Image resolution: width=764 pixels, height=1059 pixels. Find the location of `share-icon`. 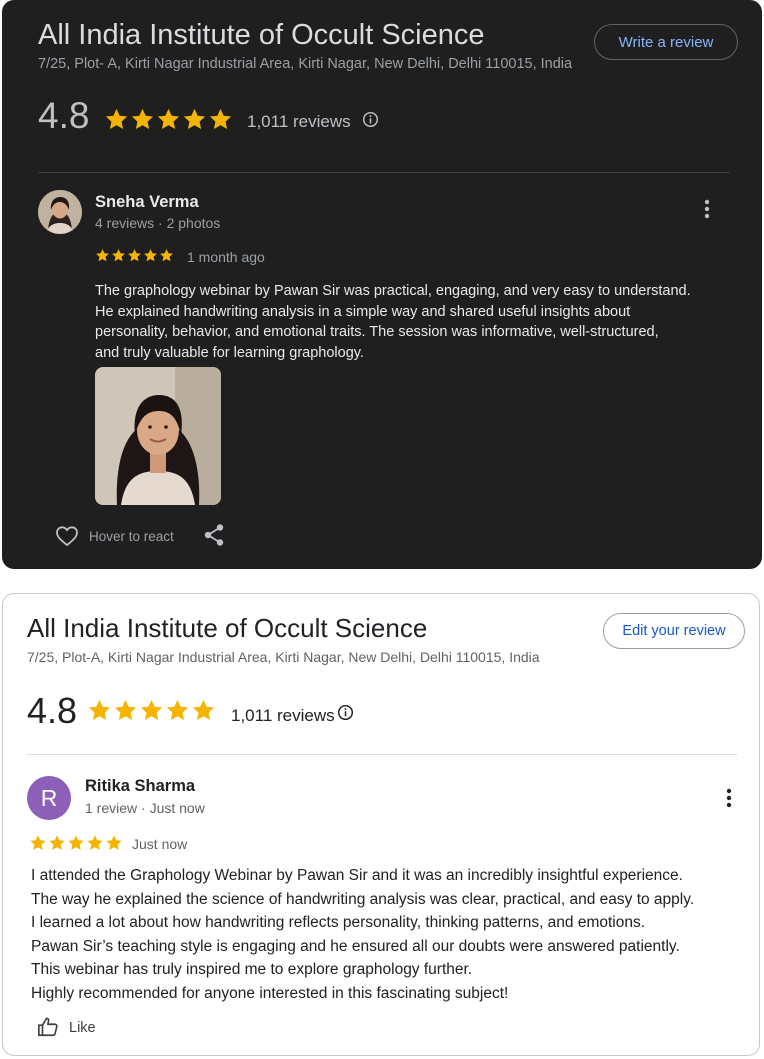

share-icon is located at coordinates (214, 535).